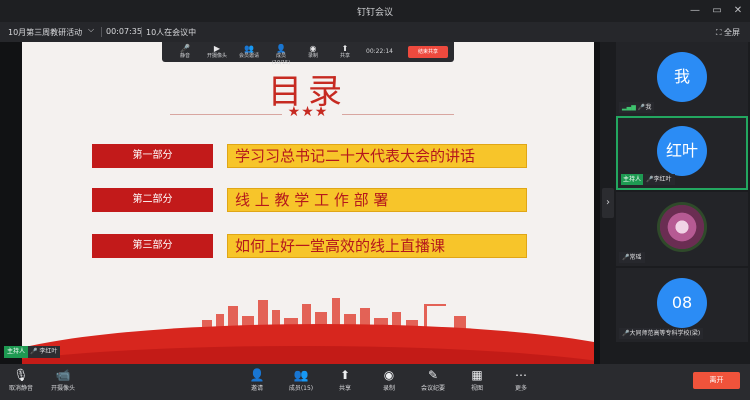 The height and width of the screenshot is (400, 750). I want to click on mini-camera-button: ▶ 开摄像头, so click(217, 52).